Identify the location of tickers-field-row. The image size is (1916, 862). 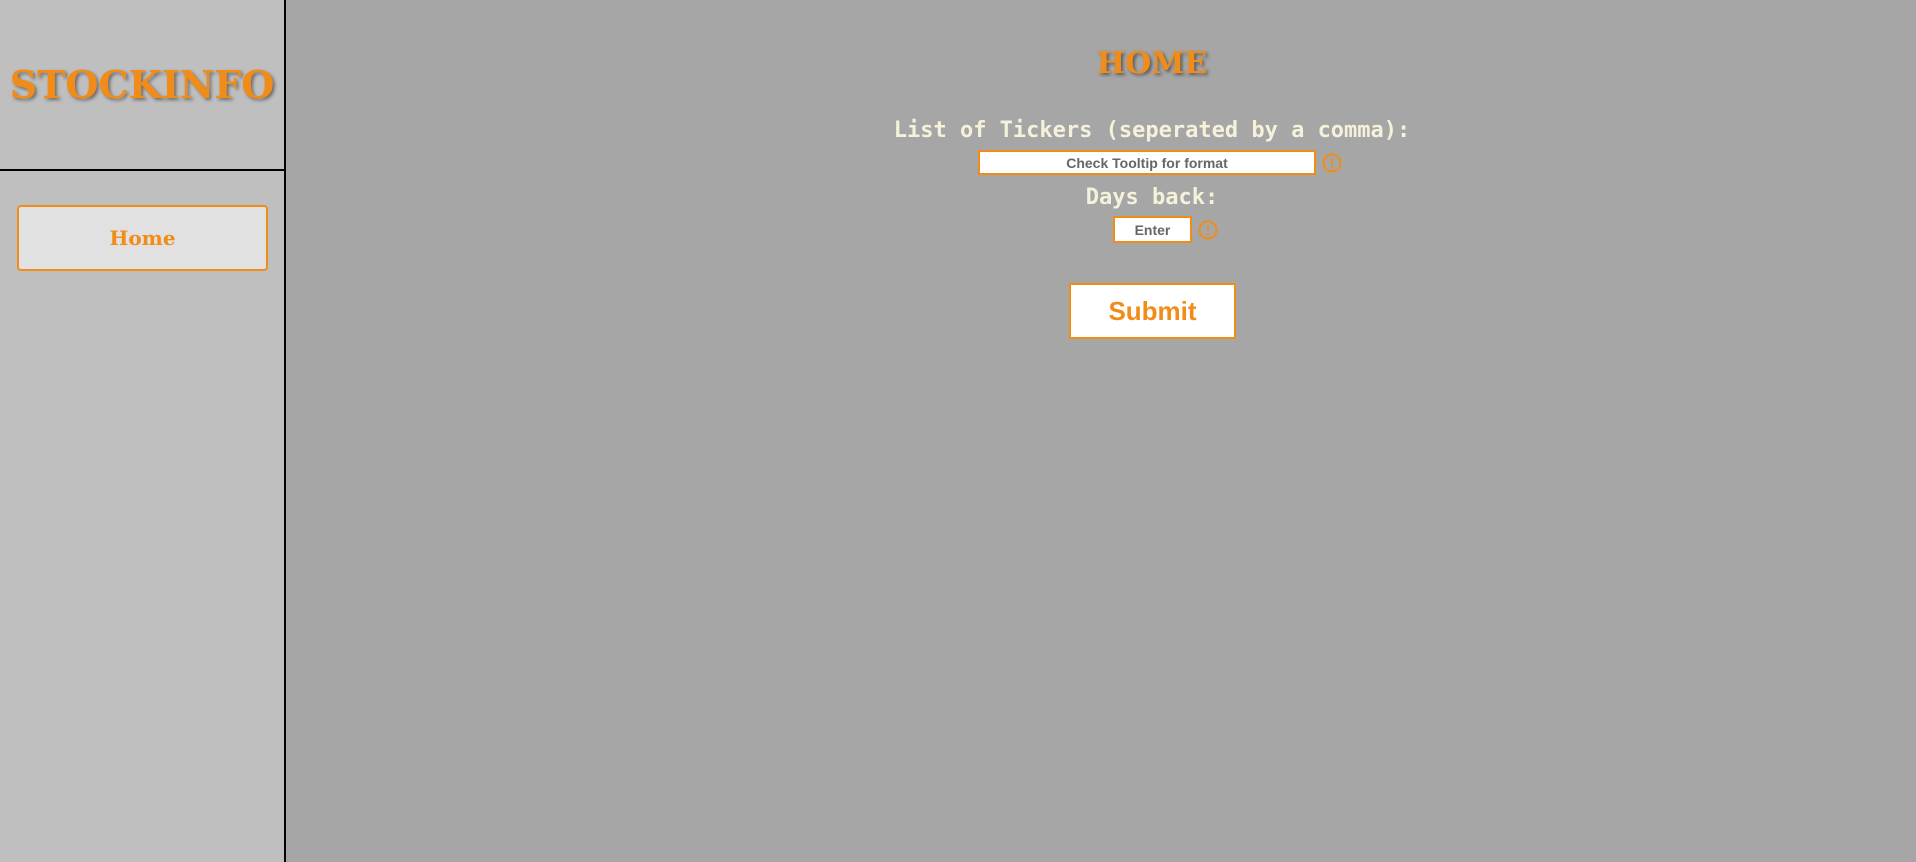
(1160, 162).